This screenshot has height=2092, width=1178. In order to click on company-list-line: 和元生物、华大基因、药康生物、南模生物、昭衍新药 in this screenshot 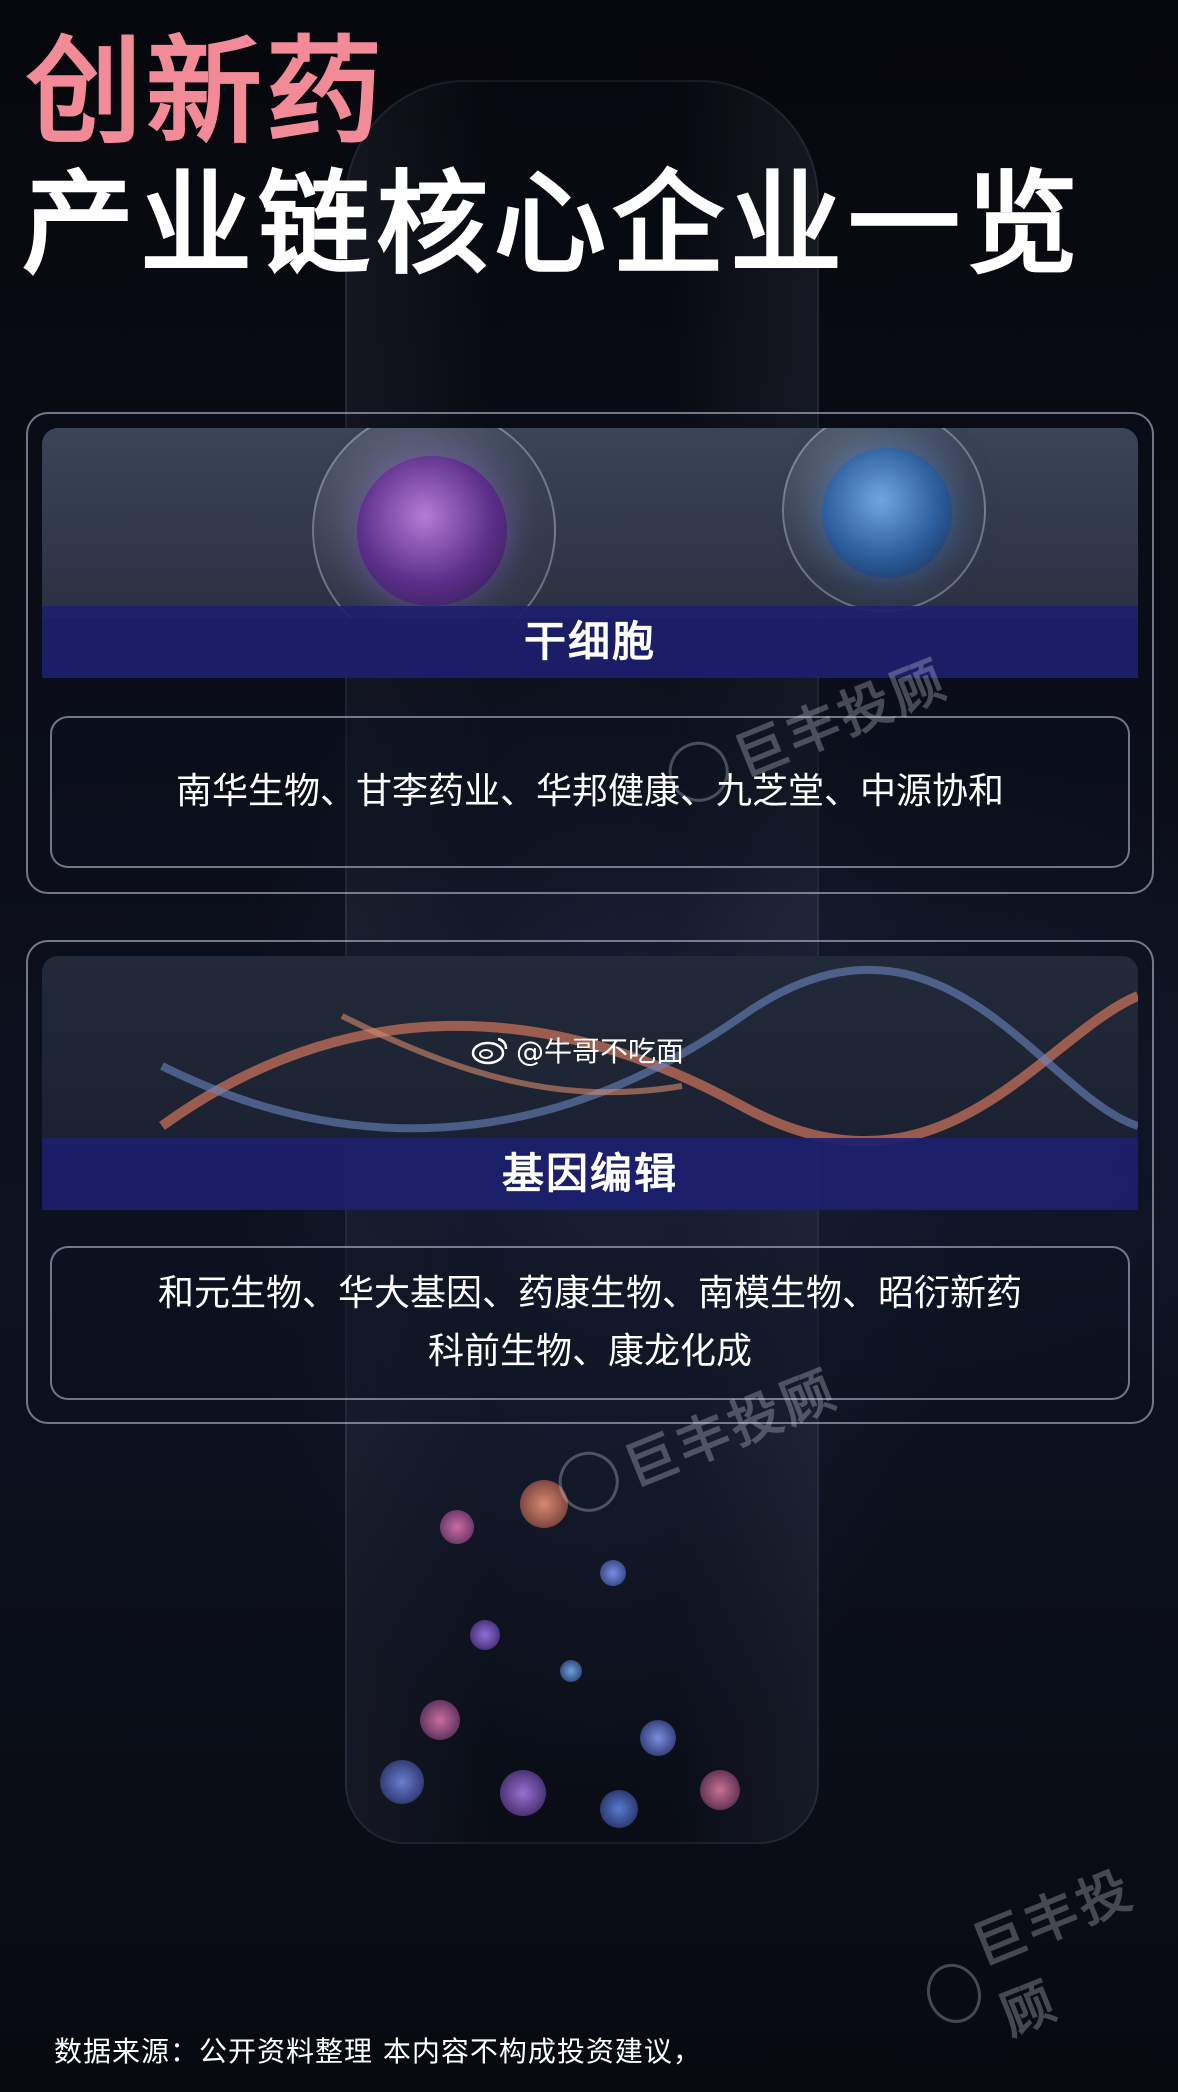, I will do `click(589, 1293)`.